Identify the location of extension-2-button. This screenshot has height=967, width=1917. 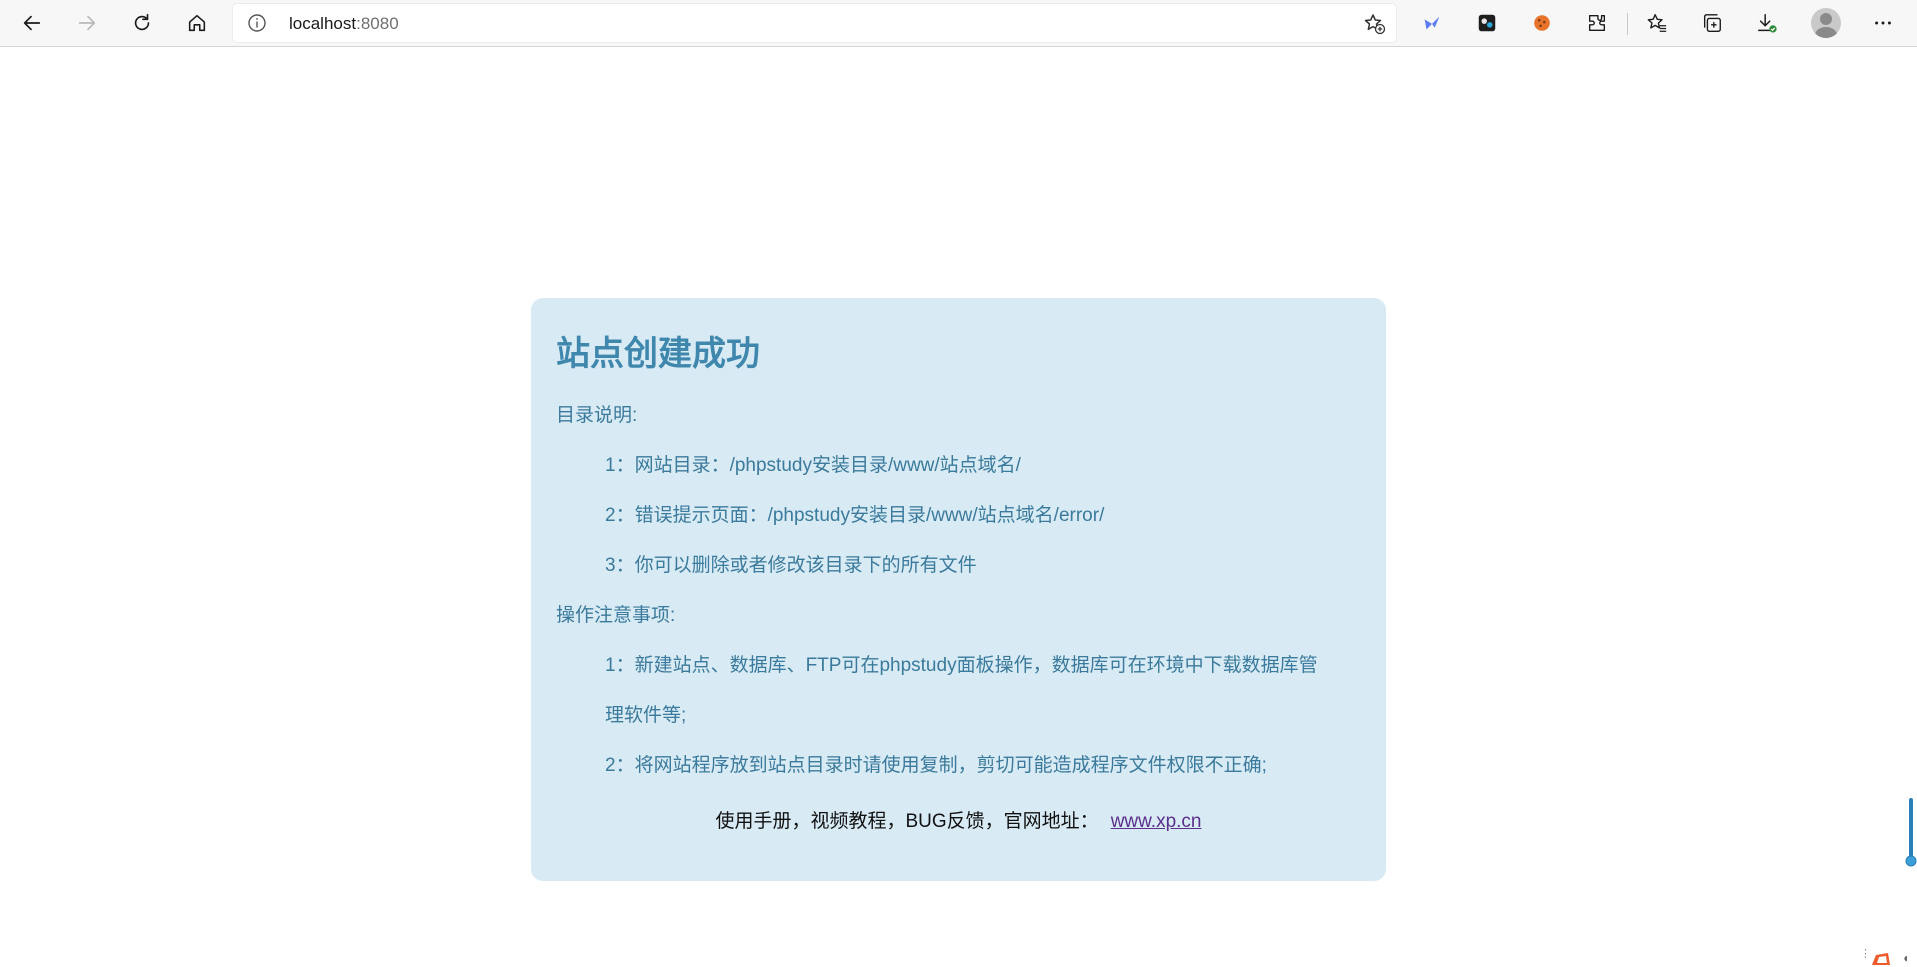
(1487, 23).